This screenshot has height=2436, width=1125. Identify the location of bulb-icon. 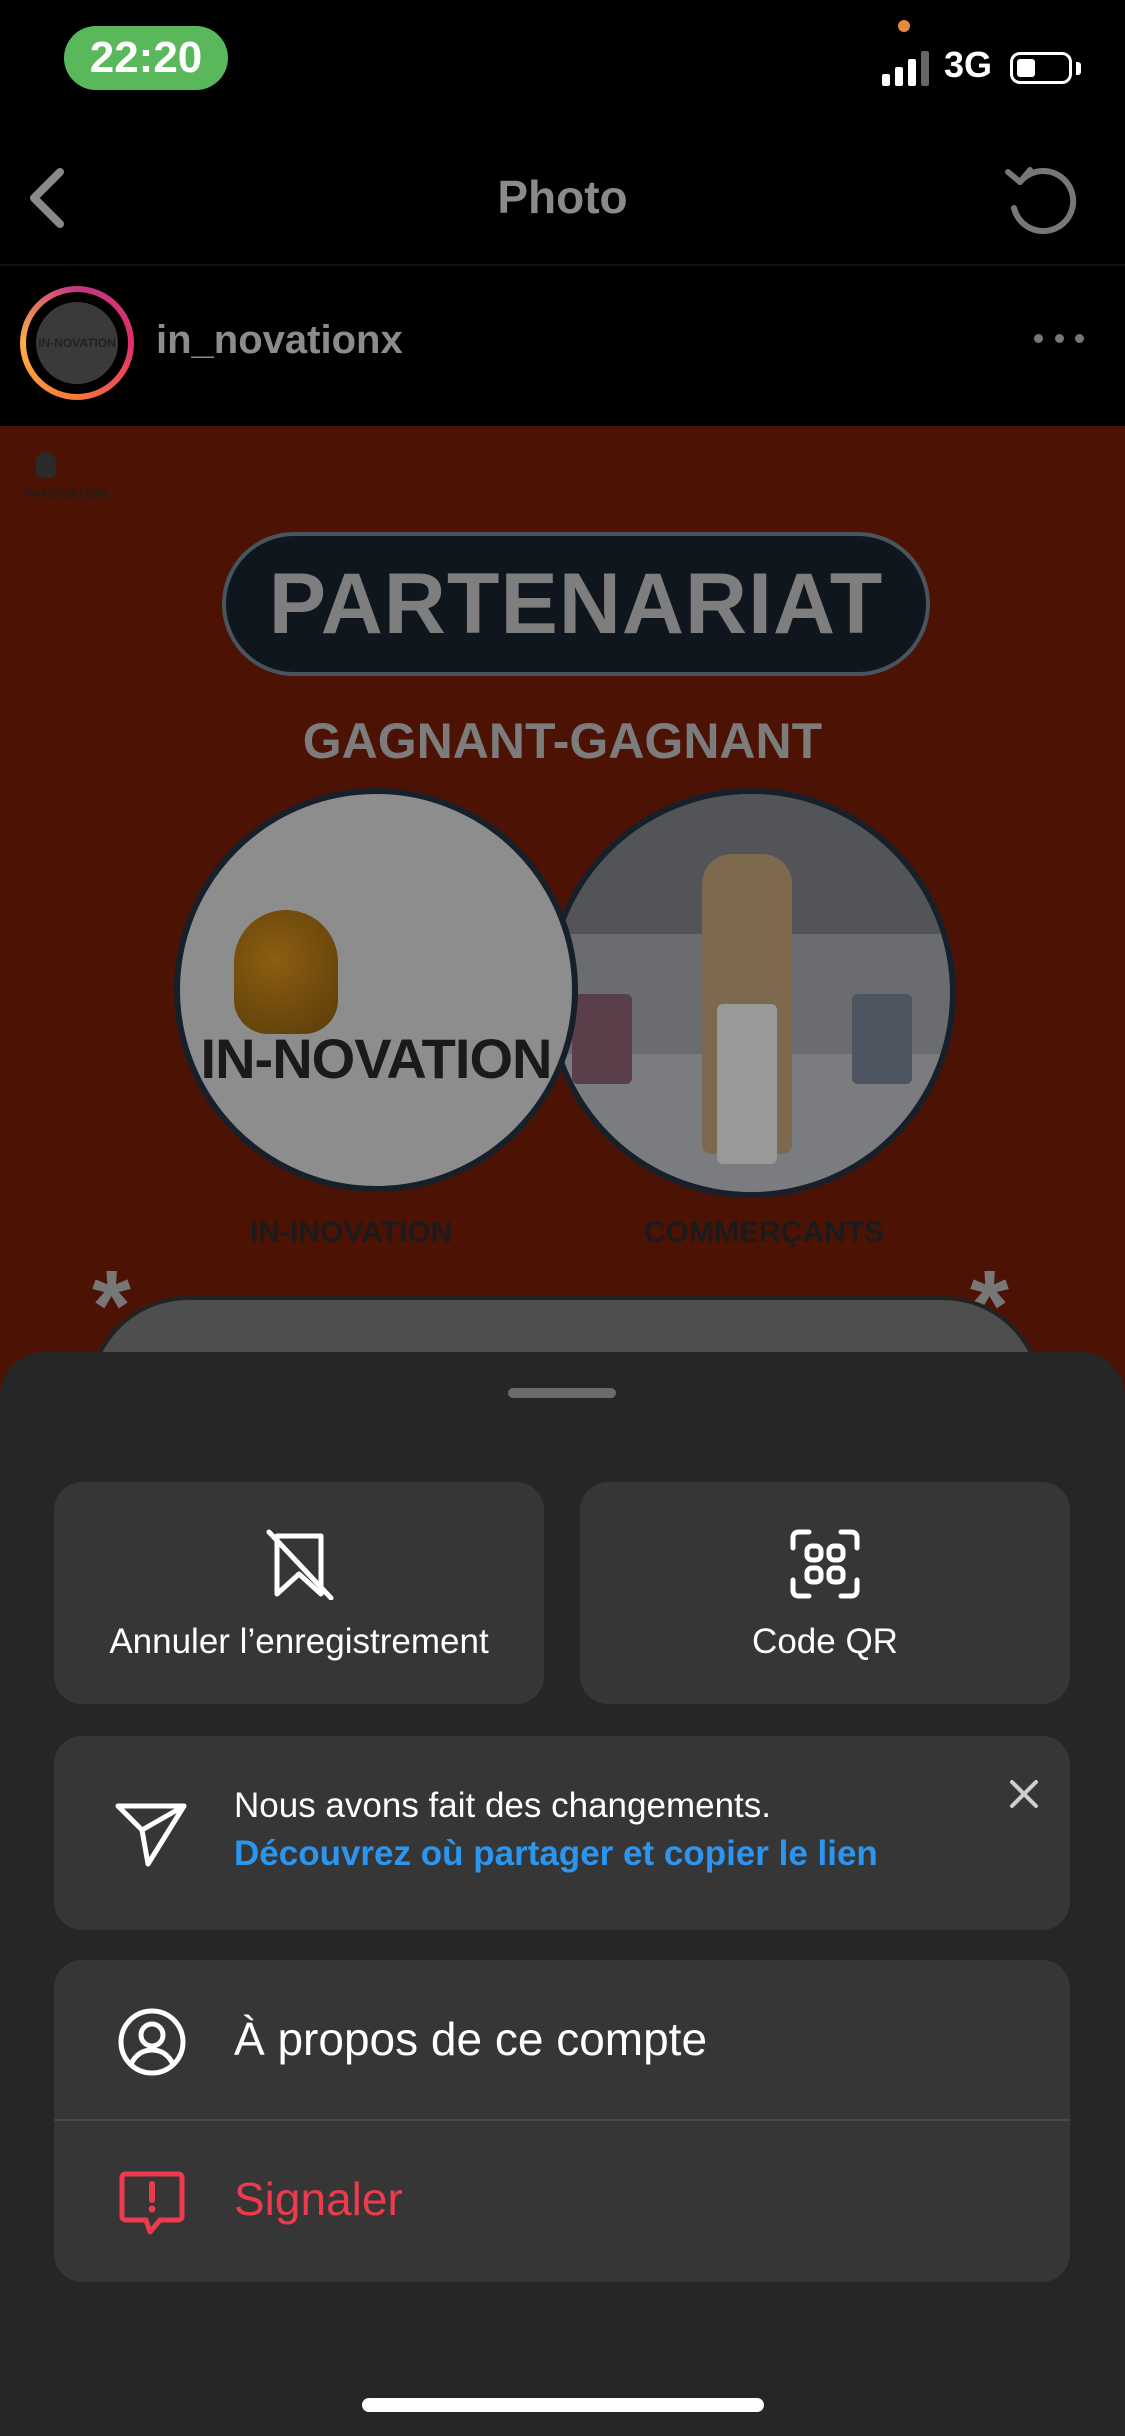
(46, 465).